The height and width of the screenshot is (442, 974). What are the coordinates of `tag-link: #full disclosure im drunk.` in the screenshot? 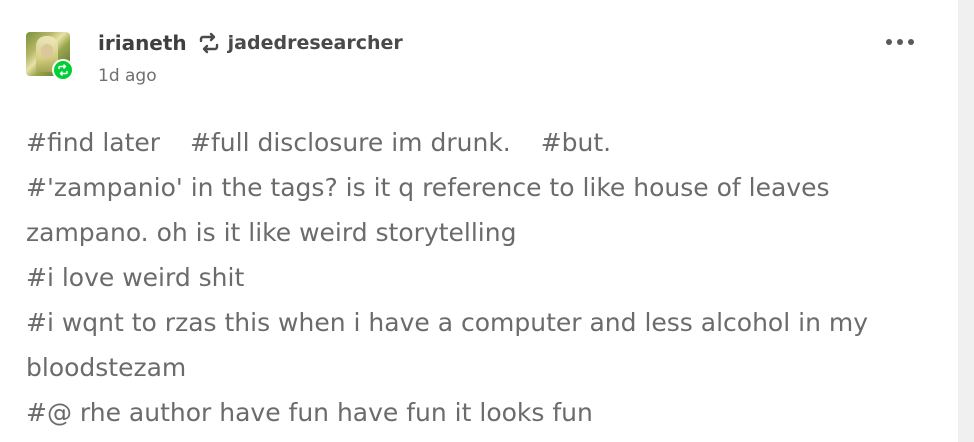 It's located at (350, 142).